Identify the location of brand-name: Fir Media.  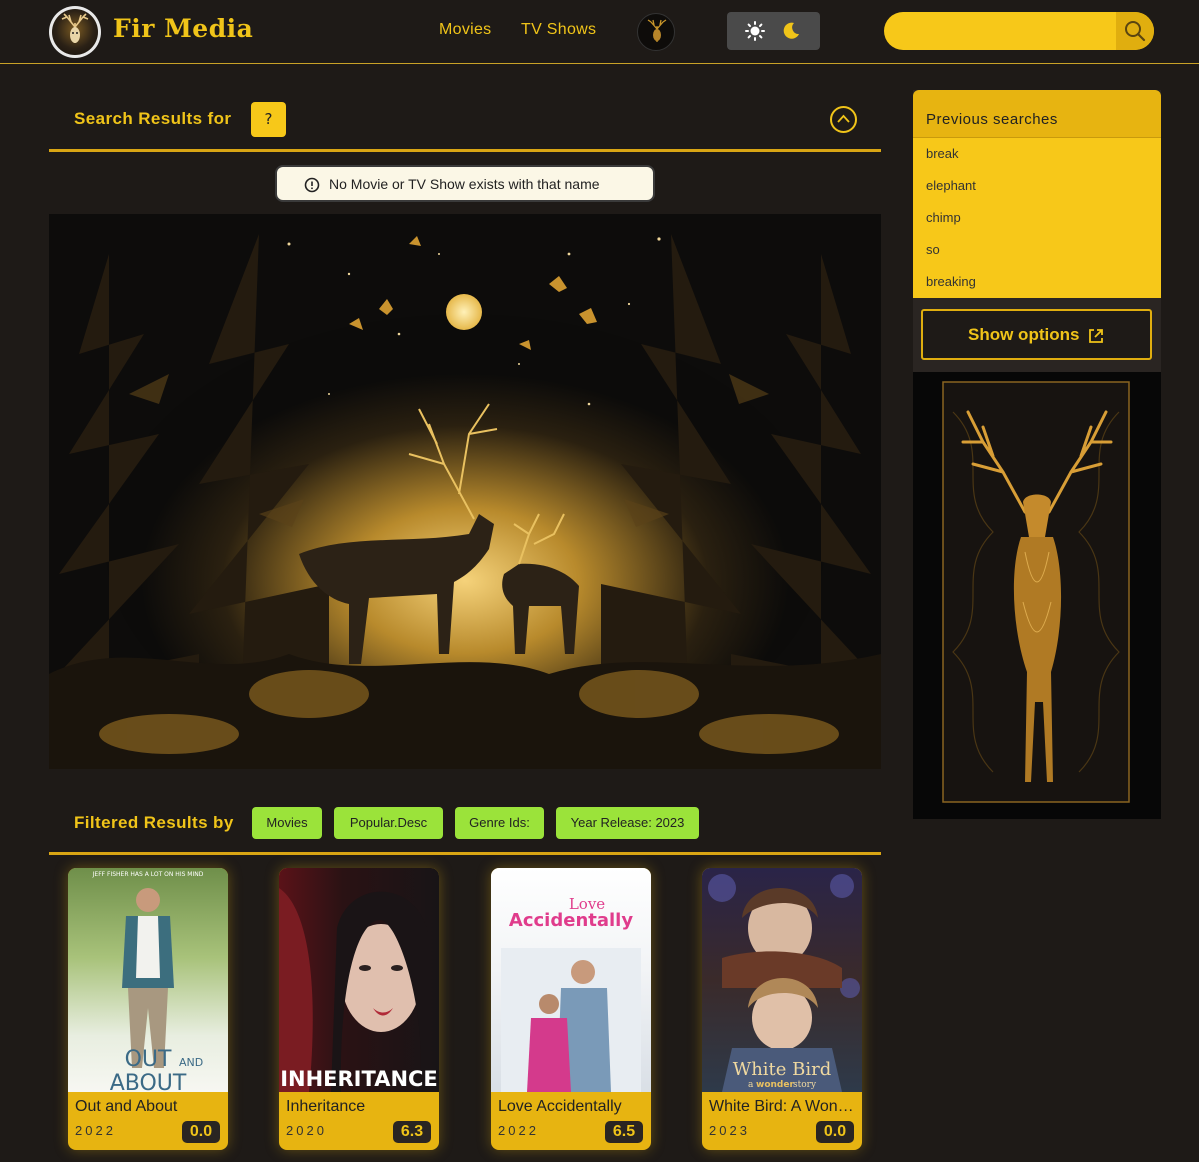
(183, 28).